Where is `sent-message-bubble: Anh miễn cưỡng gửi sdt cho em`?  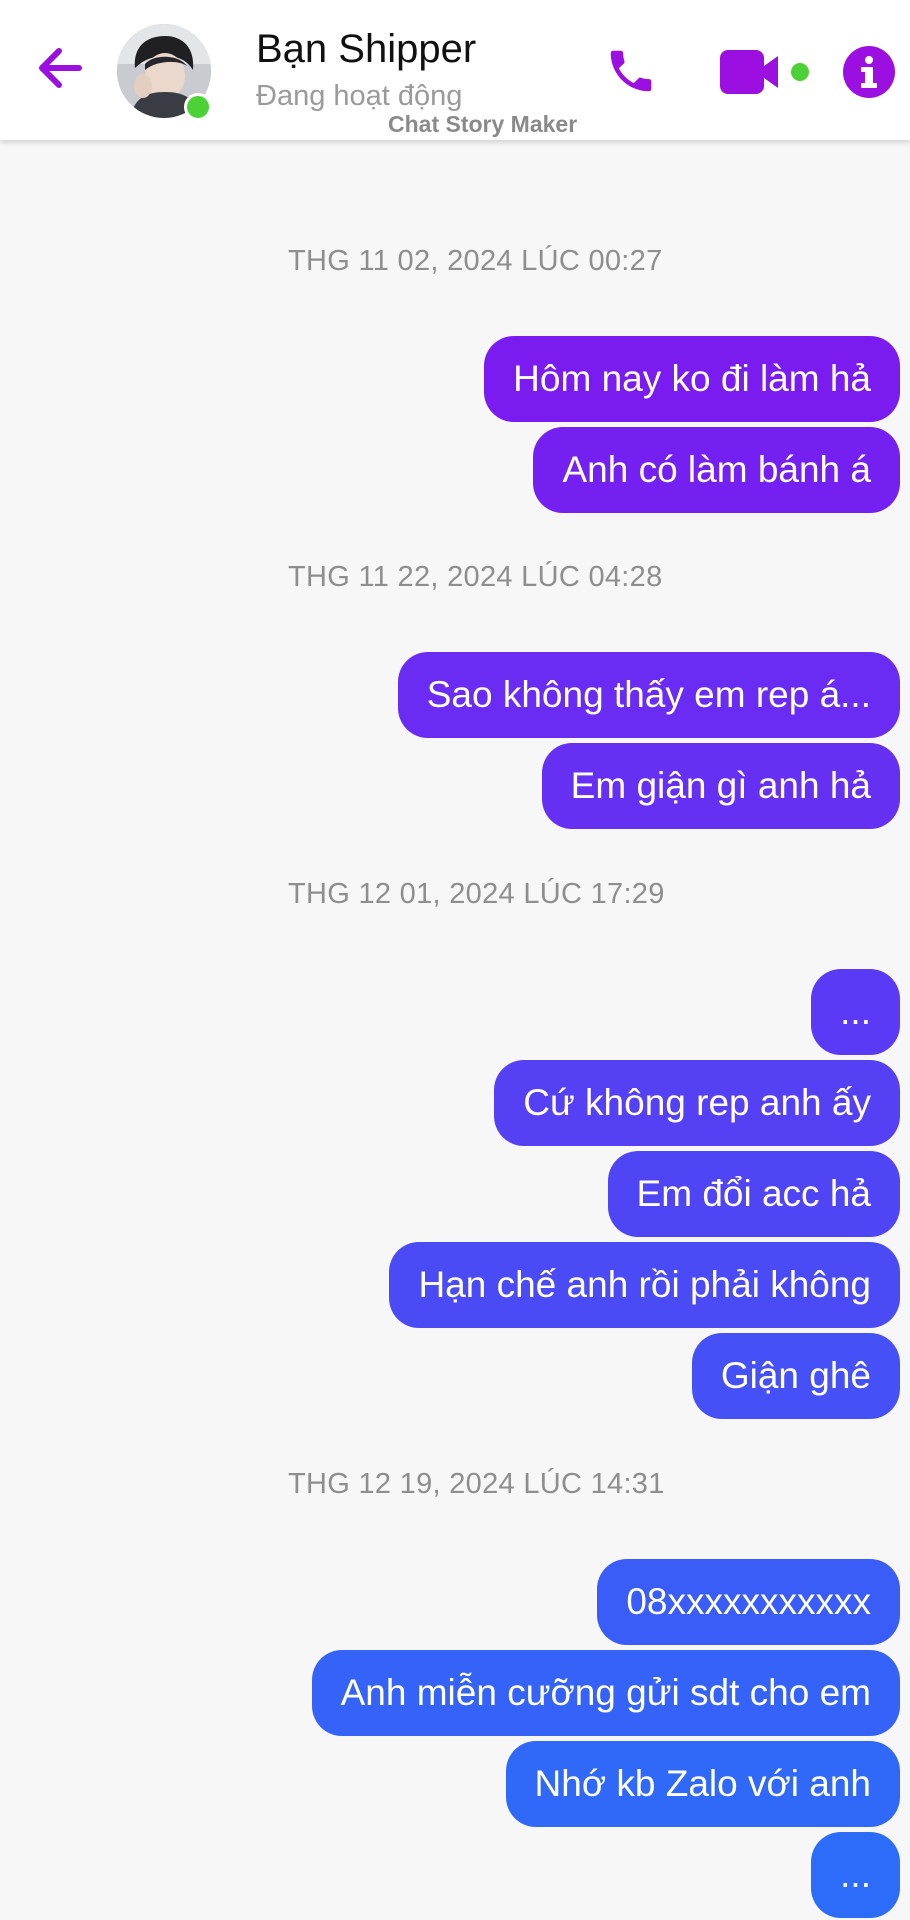 sent-message-bubble: Anh miễn cưỡng gửi sdt cho em is located at coordinates (605, 1693).